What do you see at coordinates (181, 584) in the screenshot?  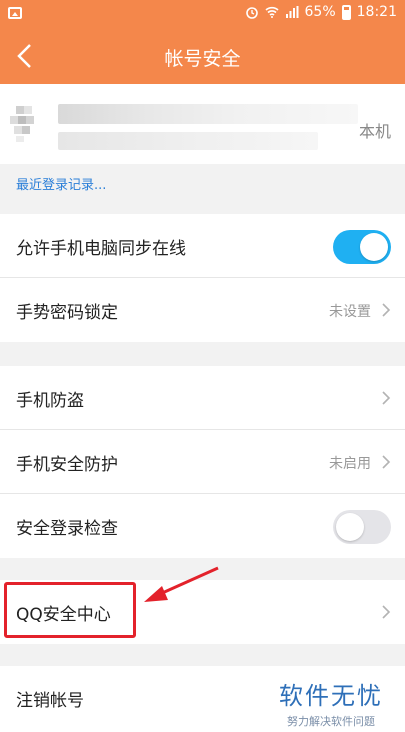 I see `annotation-arrow-icon` at bounding box center [181, 584].